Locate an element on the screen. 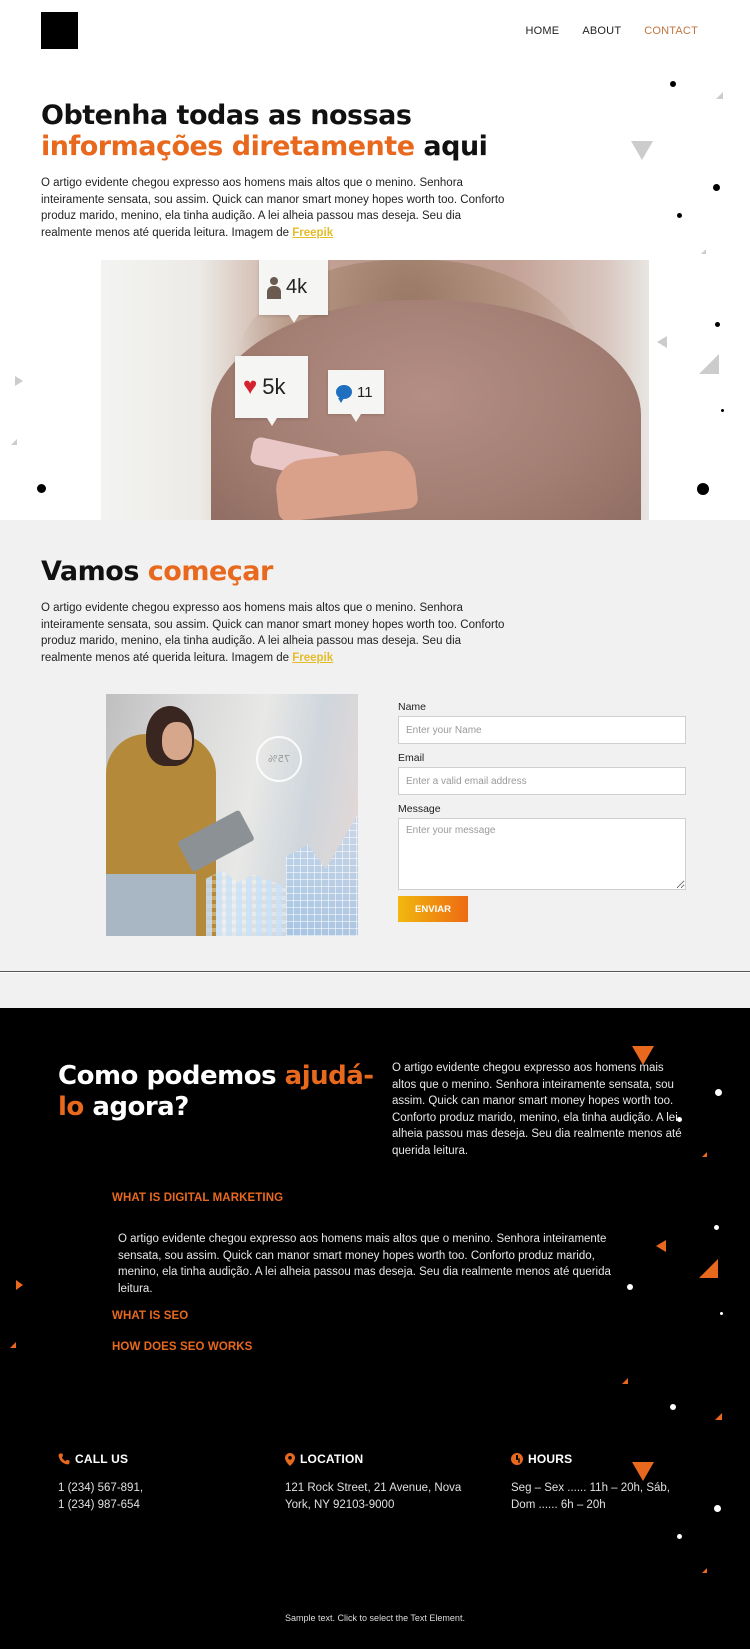 This screenshot has width=750, height=1649. hours-line: Dom ...... 6h – 20h is located at coordinates (558, 1504).